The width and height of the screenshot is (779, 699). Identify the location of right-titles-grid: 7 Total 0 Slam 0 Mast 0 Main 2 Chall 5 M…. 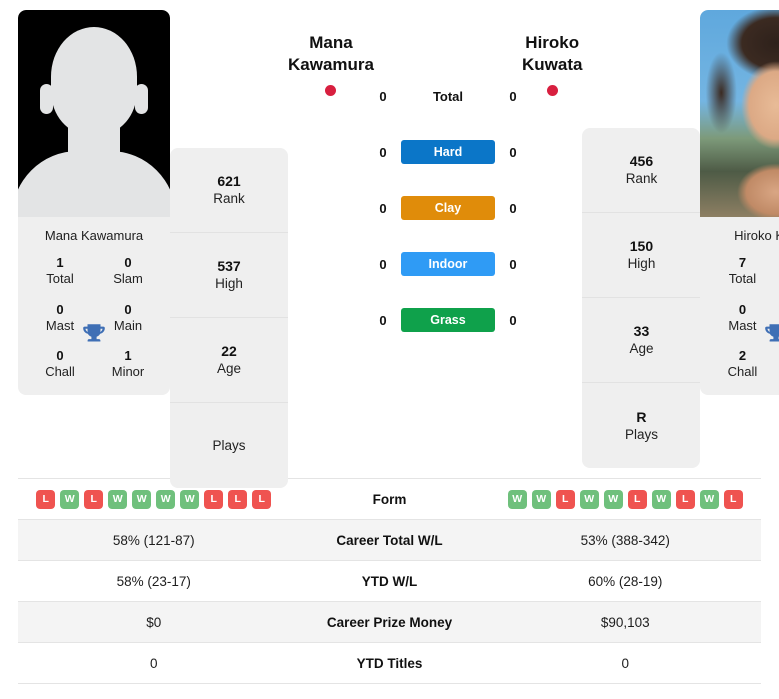
(739, 324).